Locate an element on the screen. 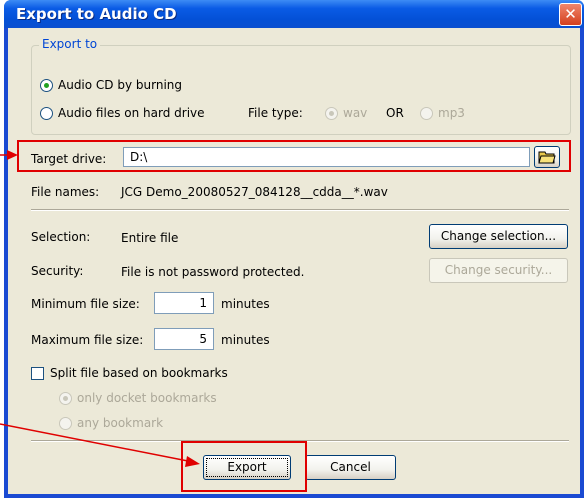  annotation-arrow-target-head is located at coordinates (12, 155).